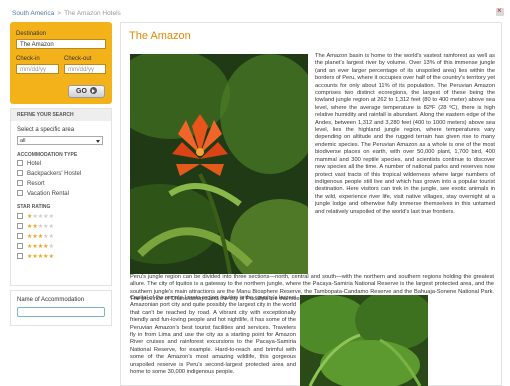  I want to click on checkin-label: Check-in, so click(28, 59).